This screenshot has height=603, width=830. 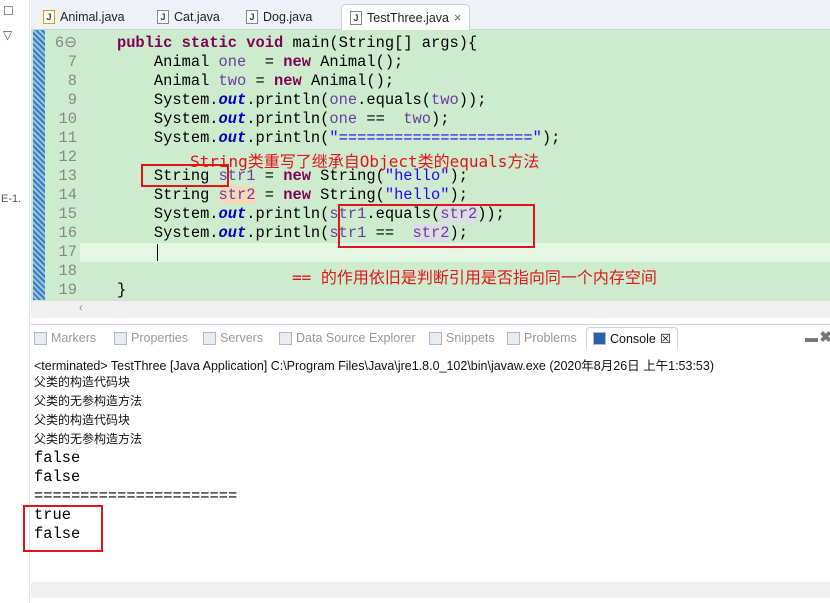 I want to click on close-panel-icon: ✖, so click(x=824, y=337).